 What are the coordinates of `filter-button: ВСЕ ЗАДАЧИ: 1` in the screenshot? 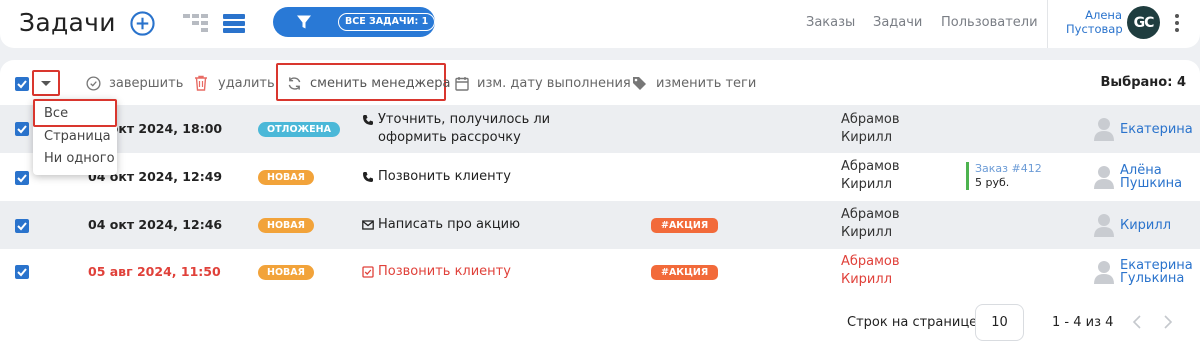 It's located at (354, 22).